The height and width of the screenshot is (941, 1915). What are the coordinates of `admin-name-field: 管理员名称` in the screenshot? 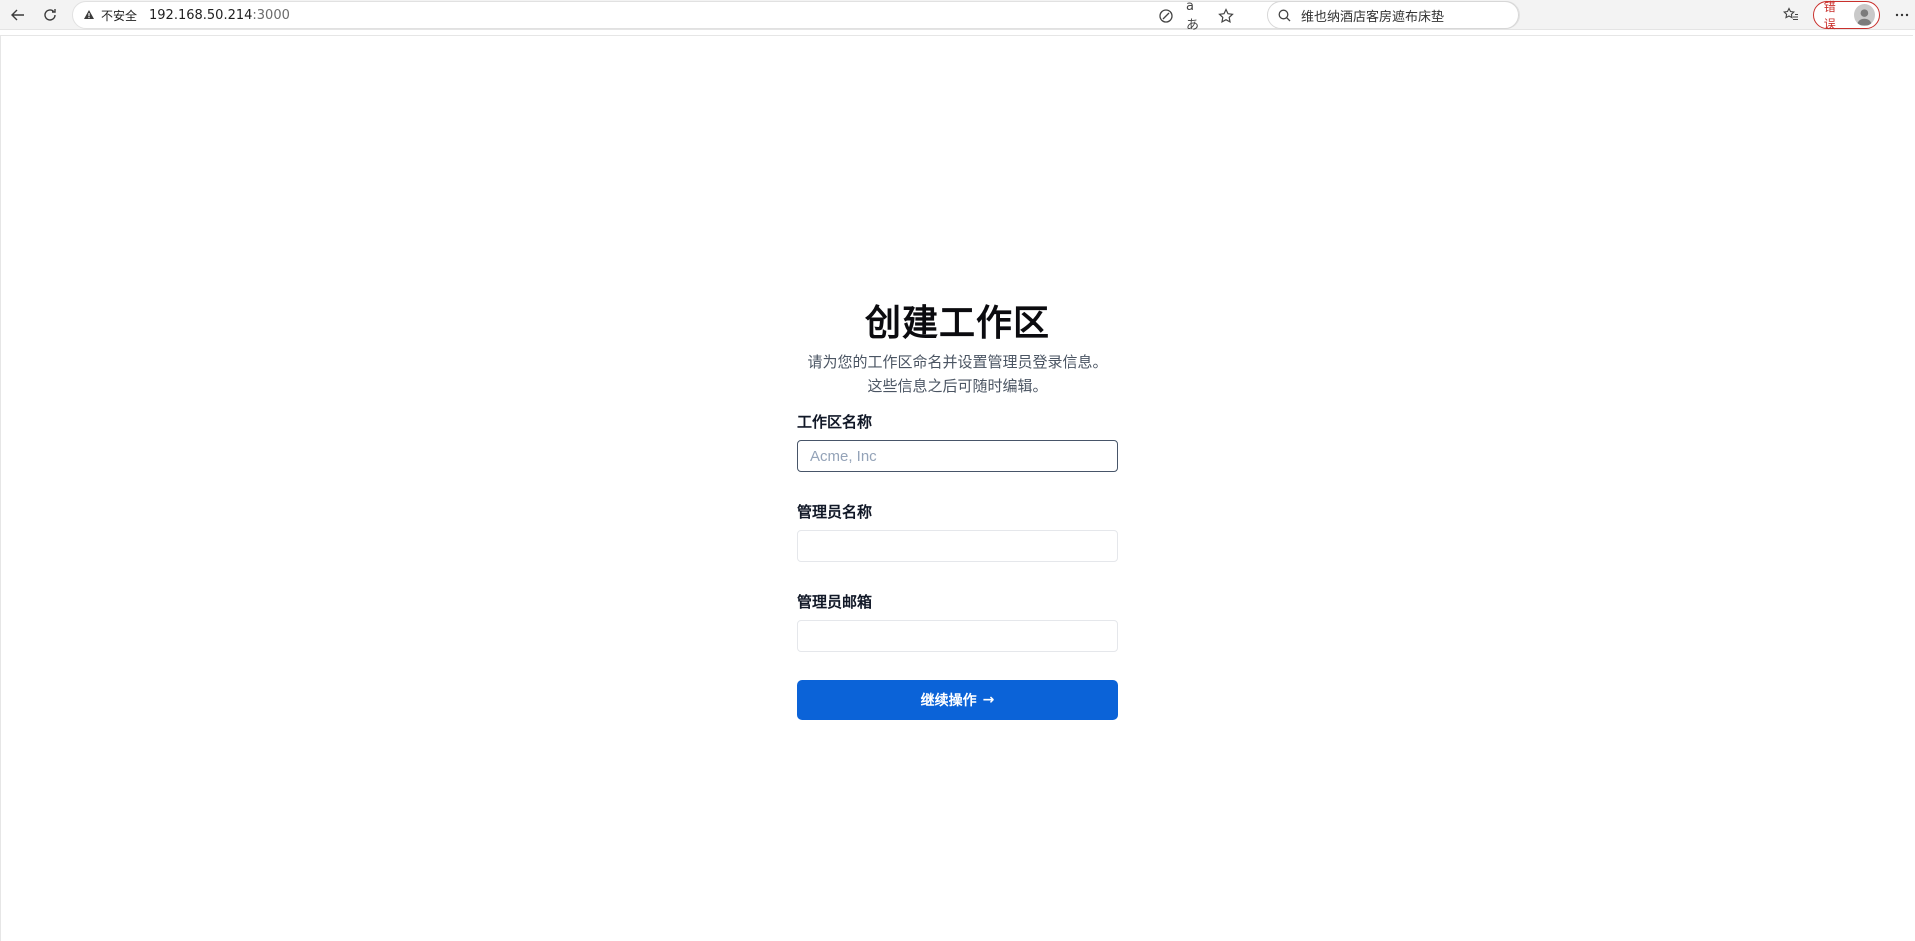 It's located at (957, 532).